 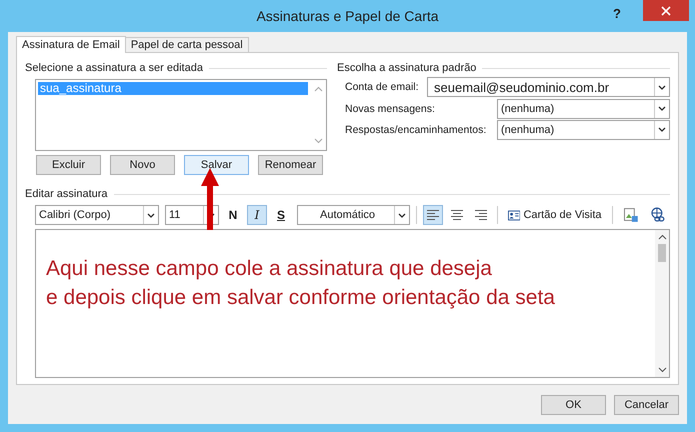 I want to click on field-label: Conta de email:, so click(x=382, y=87).